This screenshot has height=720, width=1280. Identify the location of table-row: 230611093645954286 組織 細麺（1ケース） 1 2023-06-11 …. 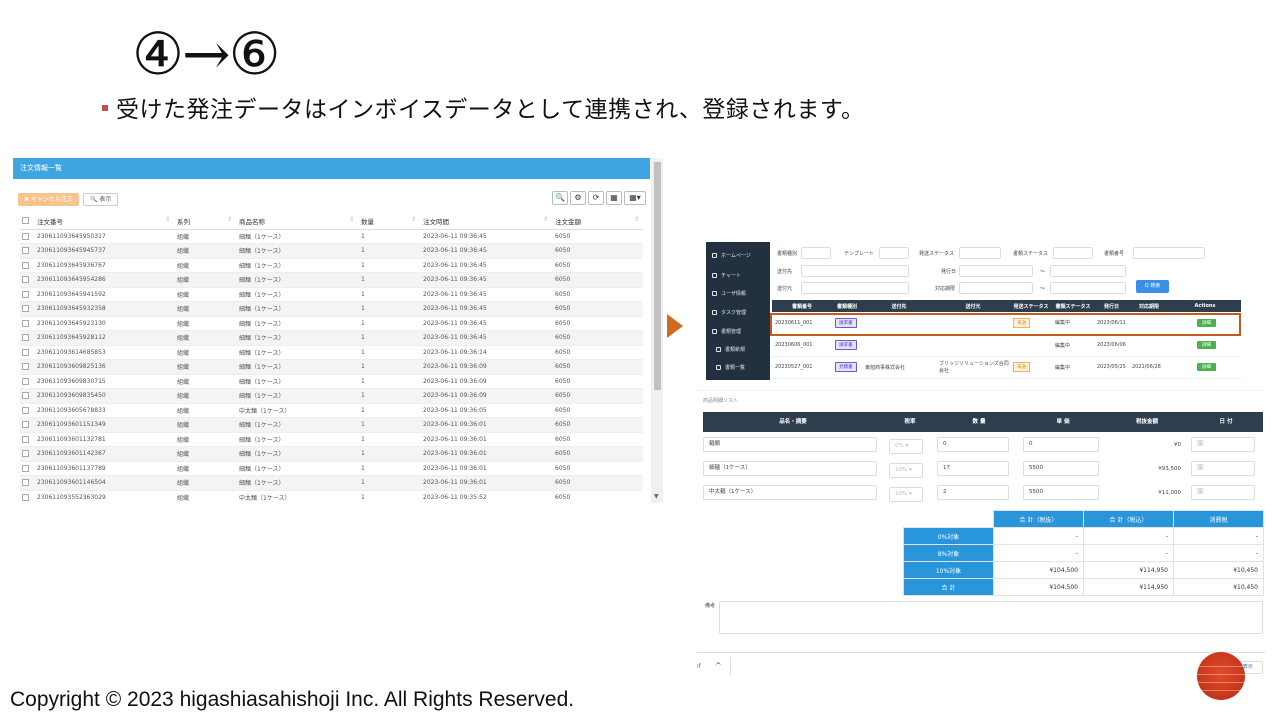
(331, 280).